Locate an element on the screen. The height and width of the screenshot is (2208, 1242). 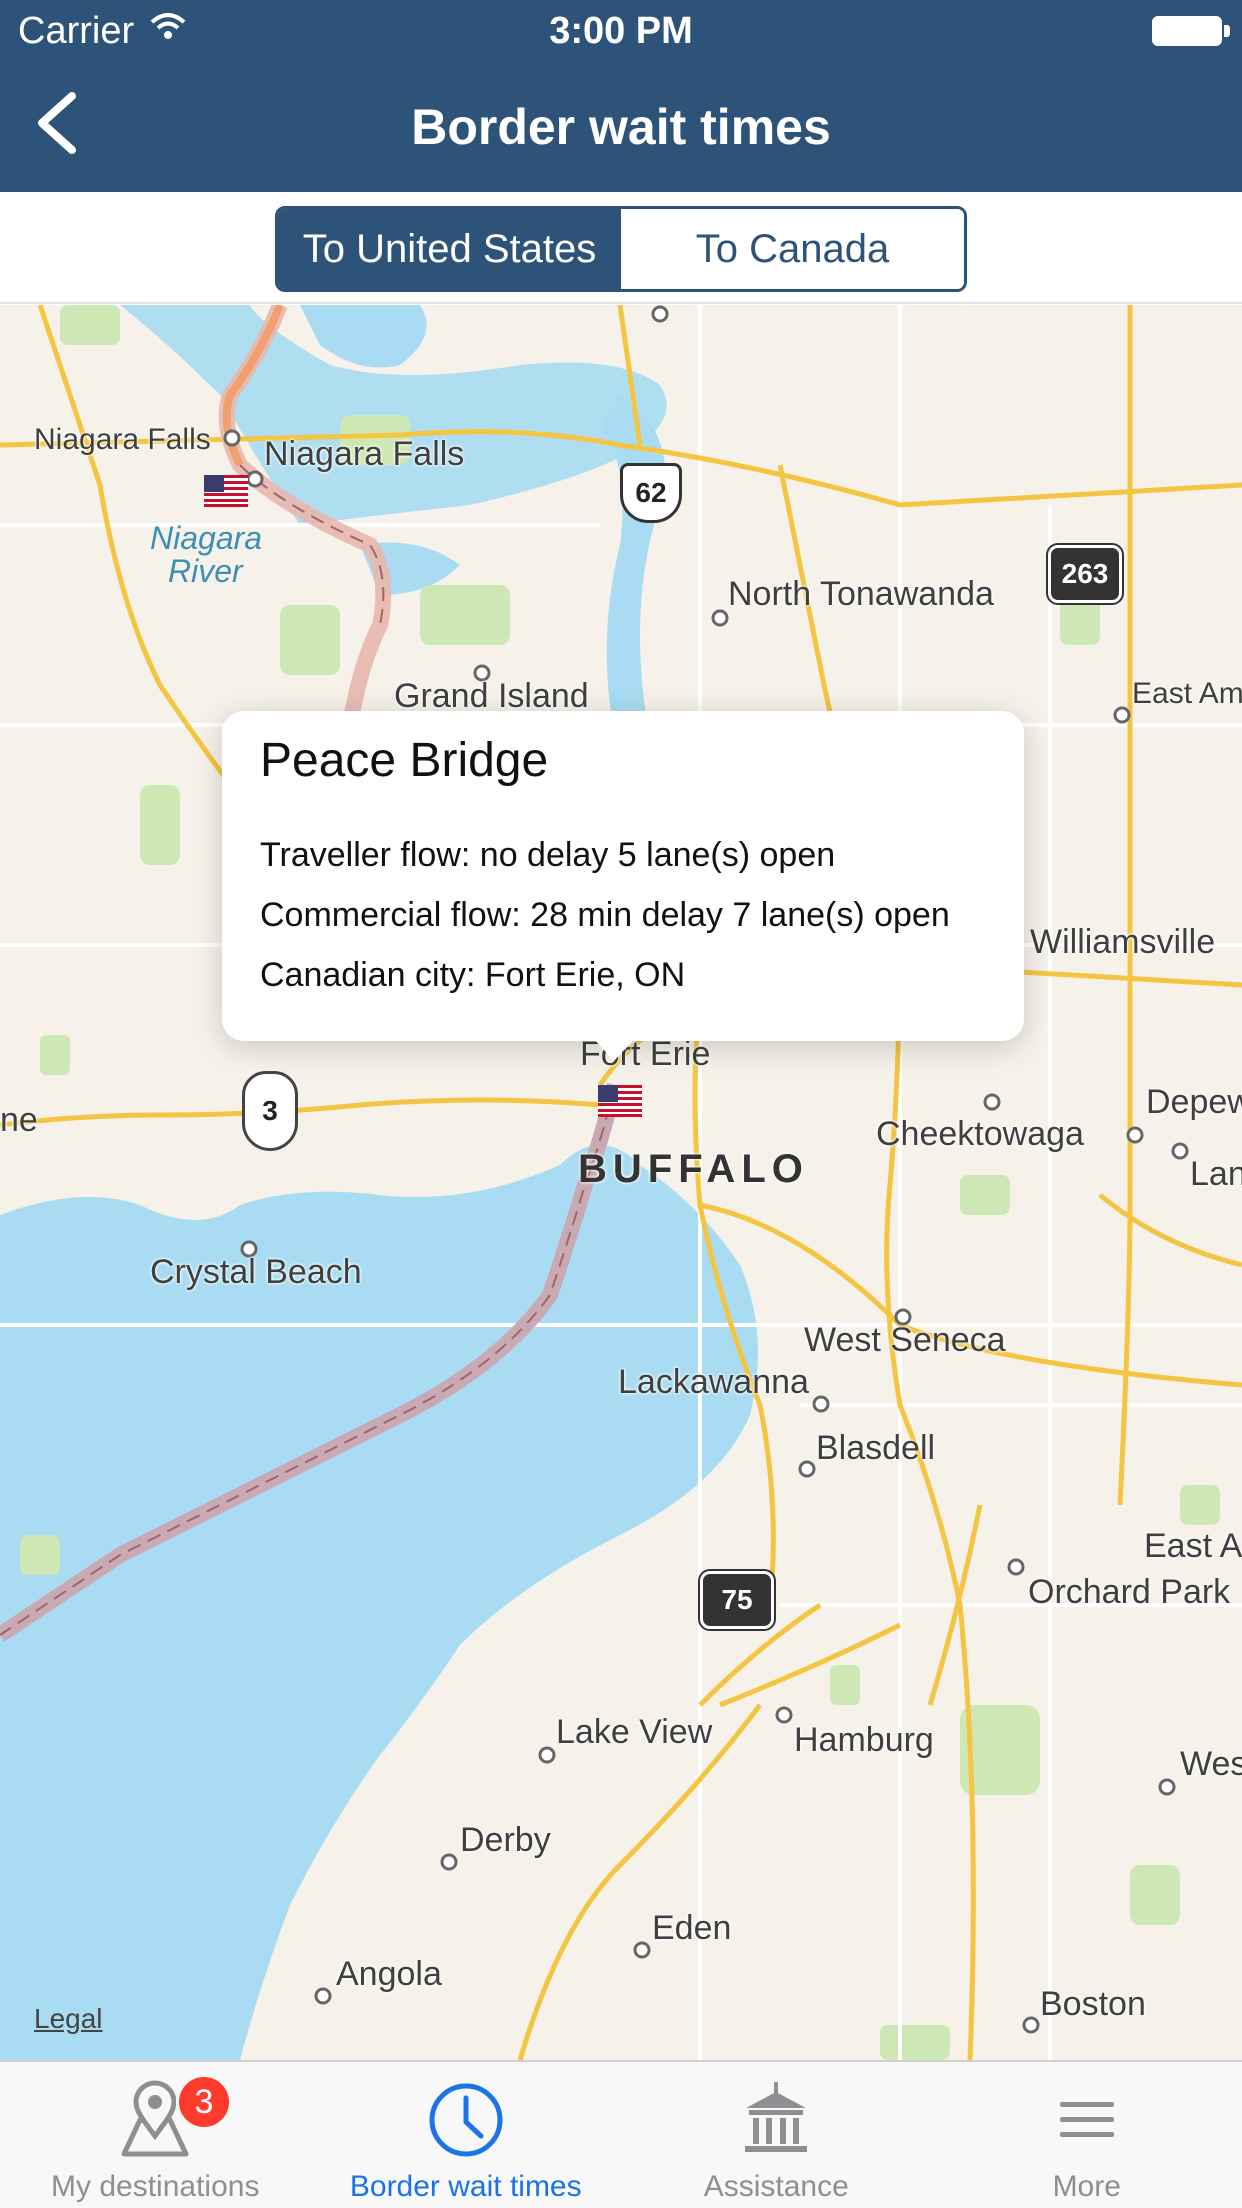
tab-label-more: More is located at coordinates (1086, 2186).